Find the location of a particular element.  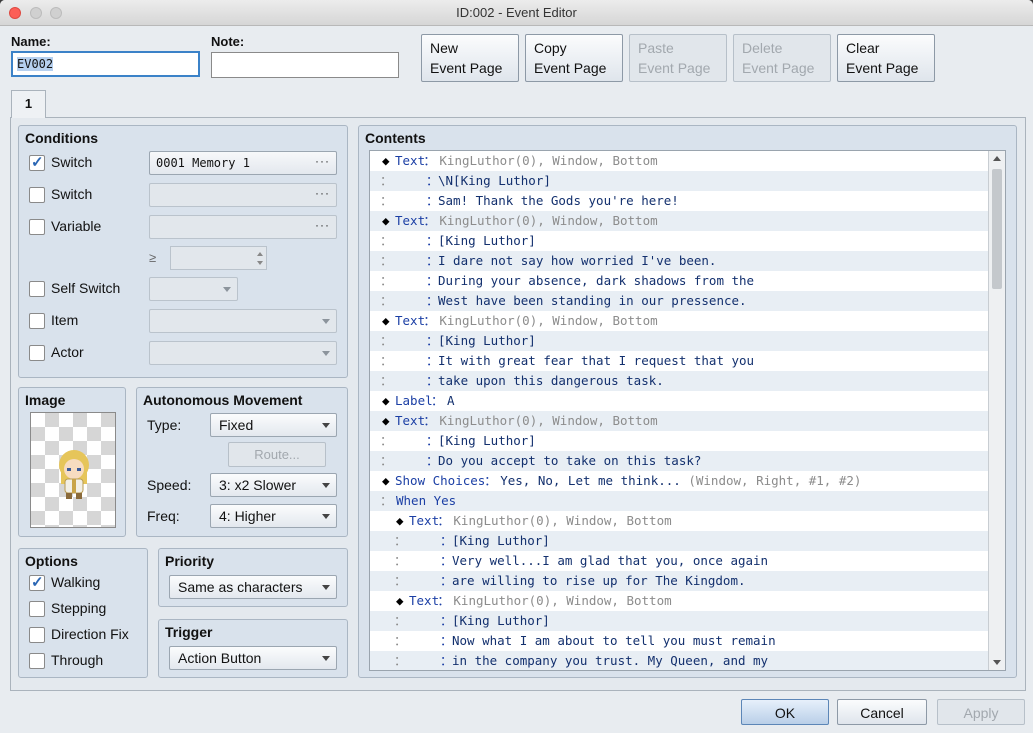

variable-checkbox is located at coordinates (37, 227).